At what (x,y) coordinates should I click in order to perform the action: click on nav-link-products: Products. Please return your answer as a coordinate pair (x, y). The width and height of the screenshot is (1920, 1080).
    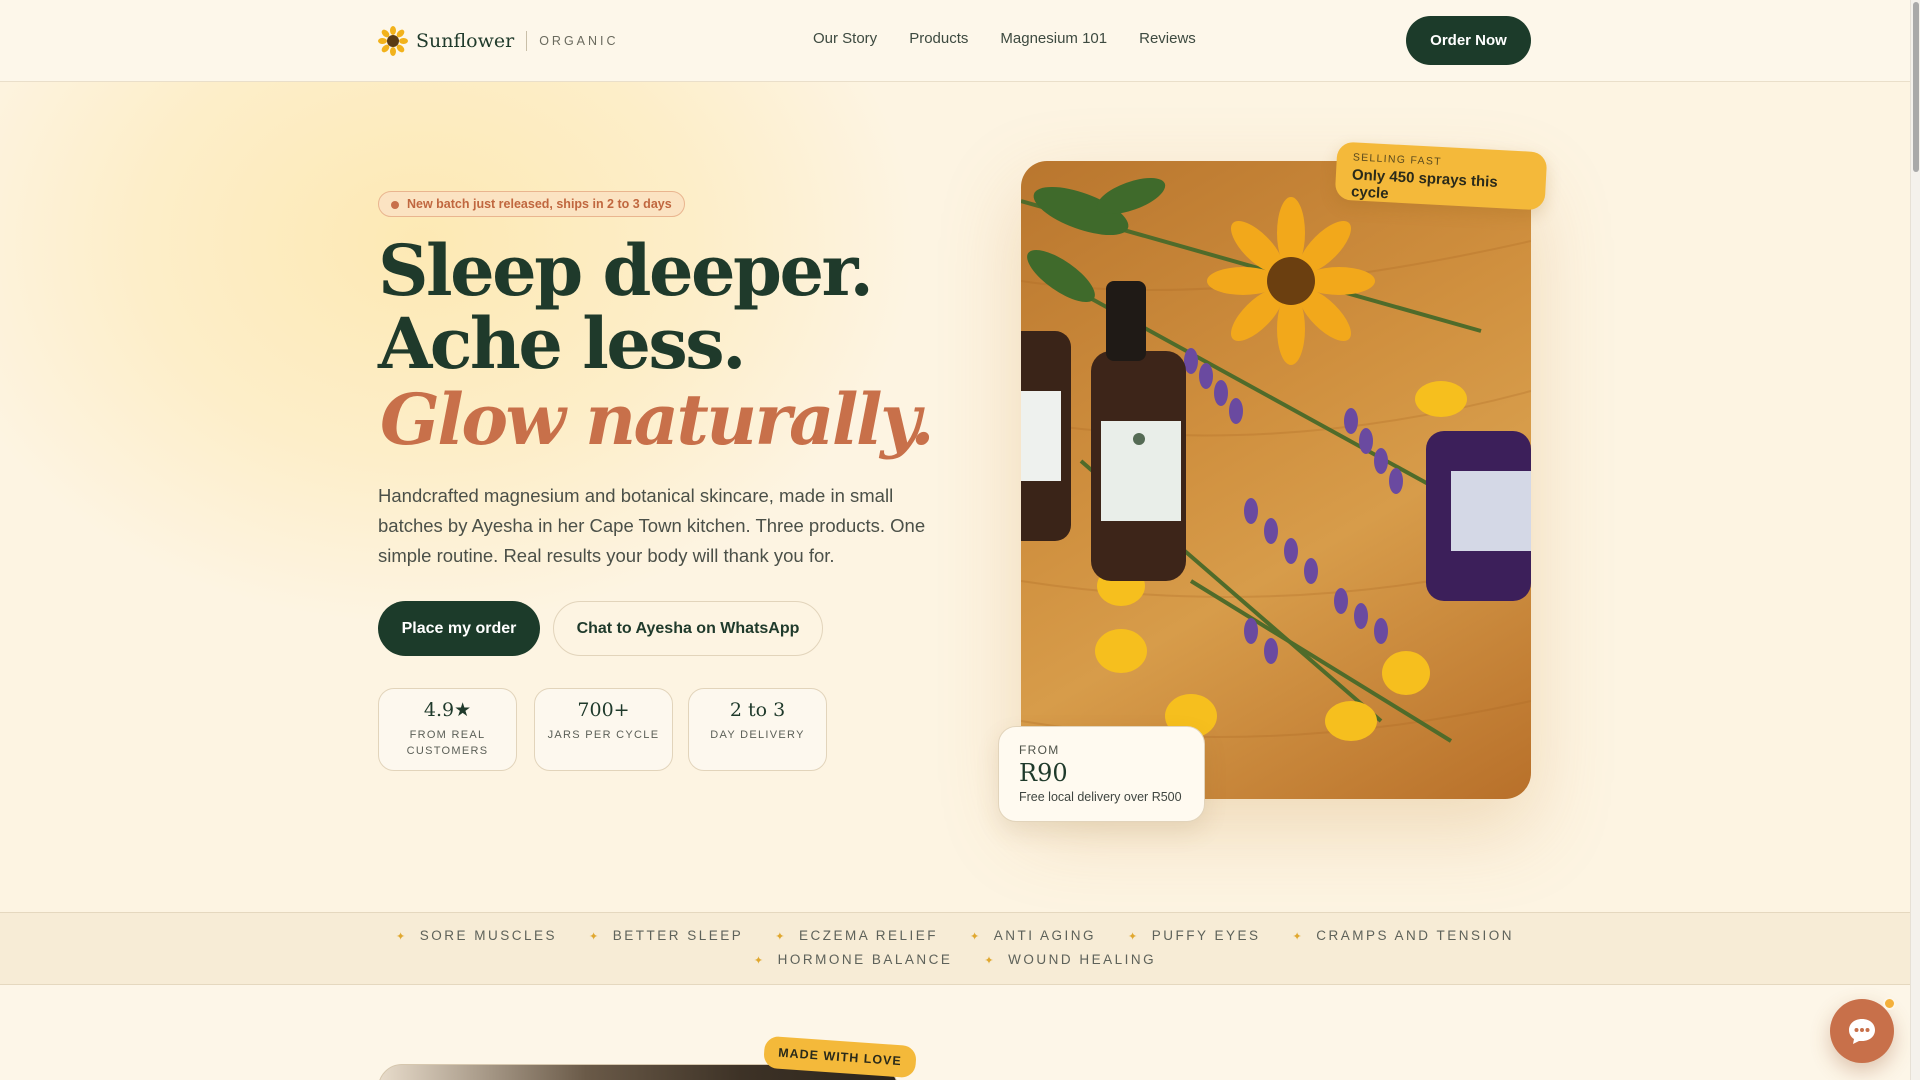
    Looking at the image, I should click on (938, 38).